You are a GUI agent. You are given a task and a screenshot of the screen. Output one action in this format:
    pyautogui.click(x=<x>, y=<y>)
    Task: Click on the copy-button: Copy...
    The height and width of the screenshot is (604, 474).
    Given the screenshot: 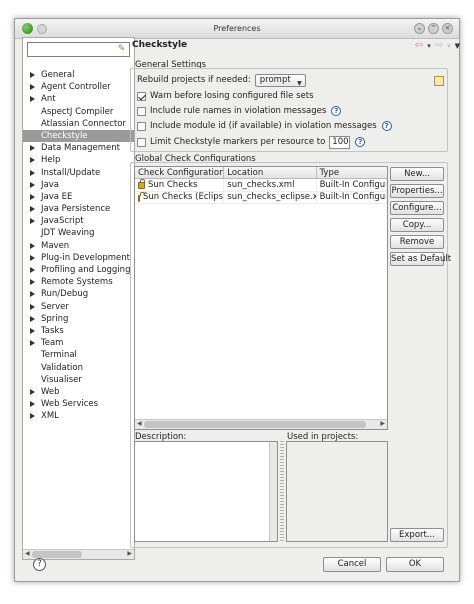 What is the action you would take?
    pyautogui.click(x=417, y=225)
    